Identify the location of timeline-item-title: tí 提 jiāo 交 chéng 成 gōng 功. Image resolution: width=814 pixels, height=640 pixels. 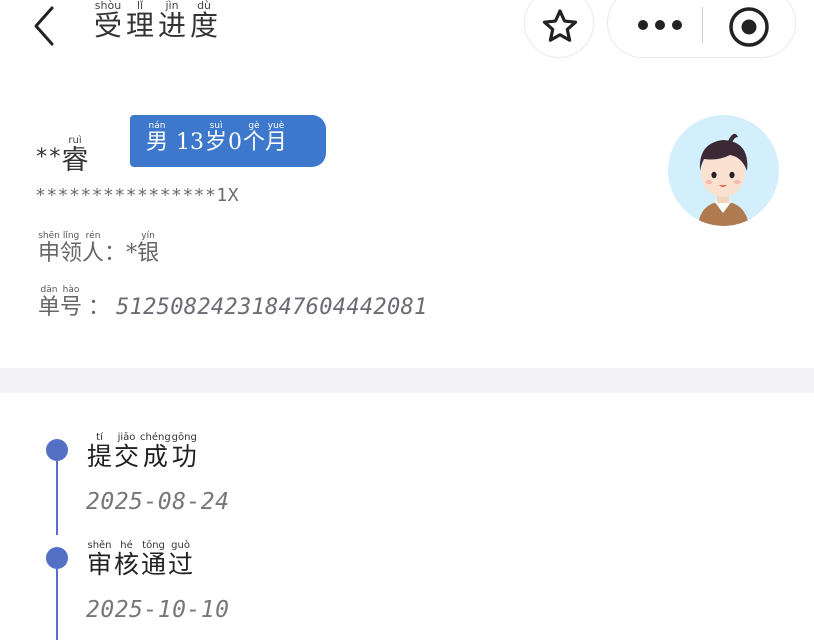
(142, 451).